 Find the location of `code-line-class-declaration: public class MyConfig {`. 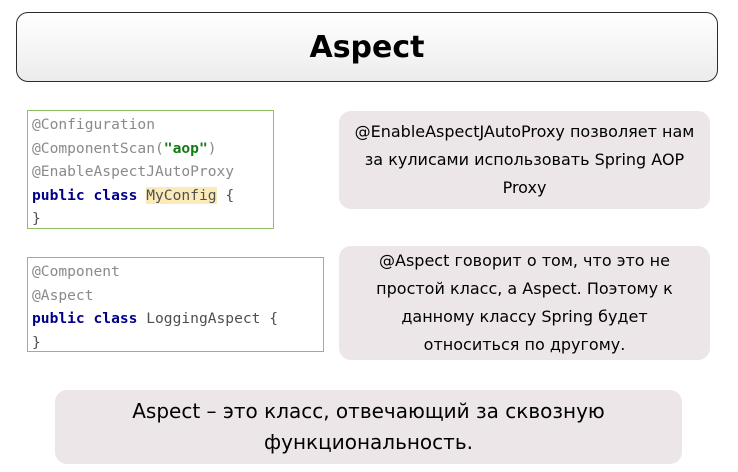

code-line-class-declaration: public class MyConfig { is located at coordinates (150, 196).